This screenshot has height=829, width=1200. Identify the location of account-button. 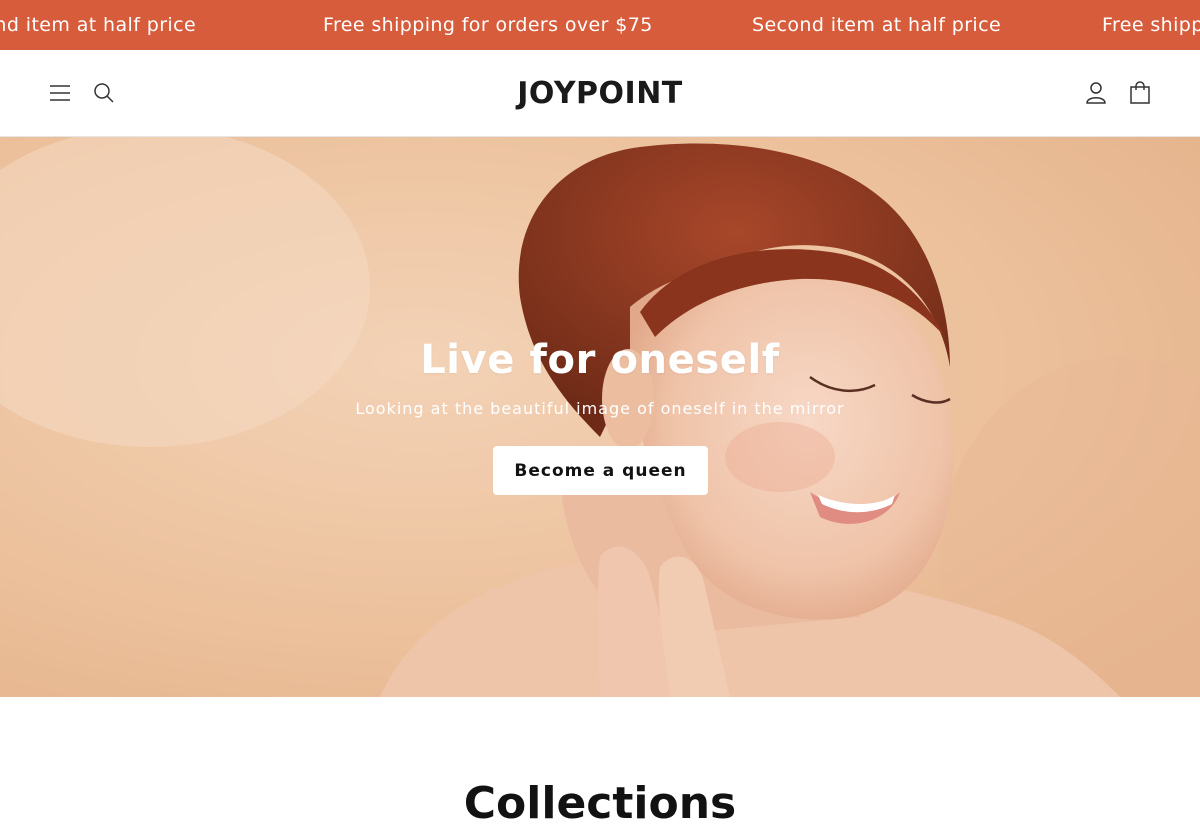
(1096, 93).